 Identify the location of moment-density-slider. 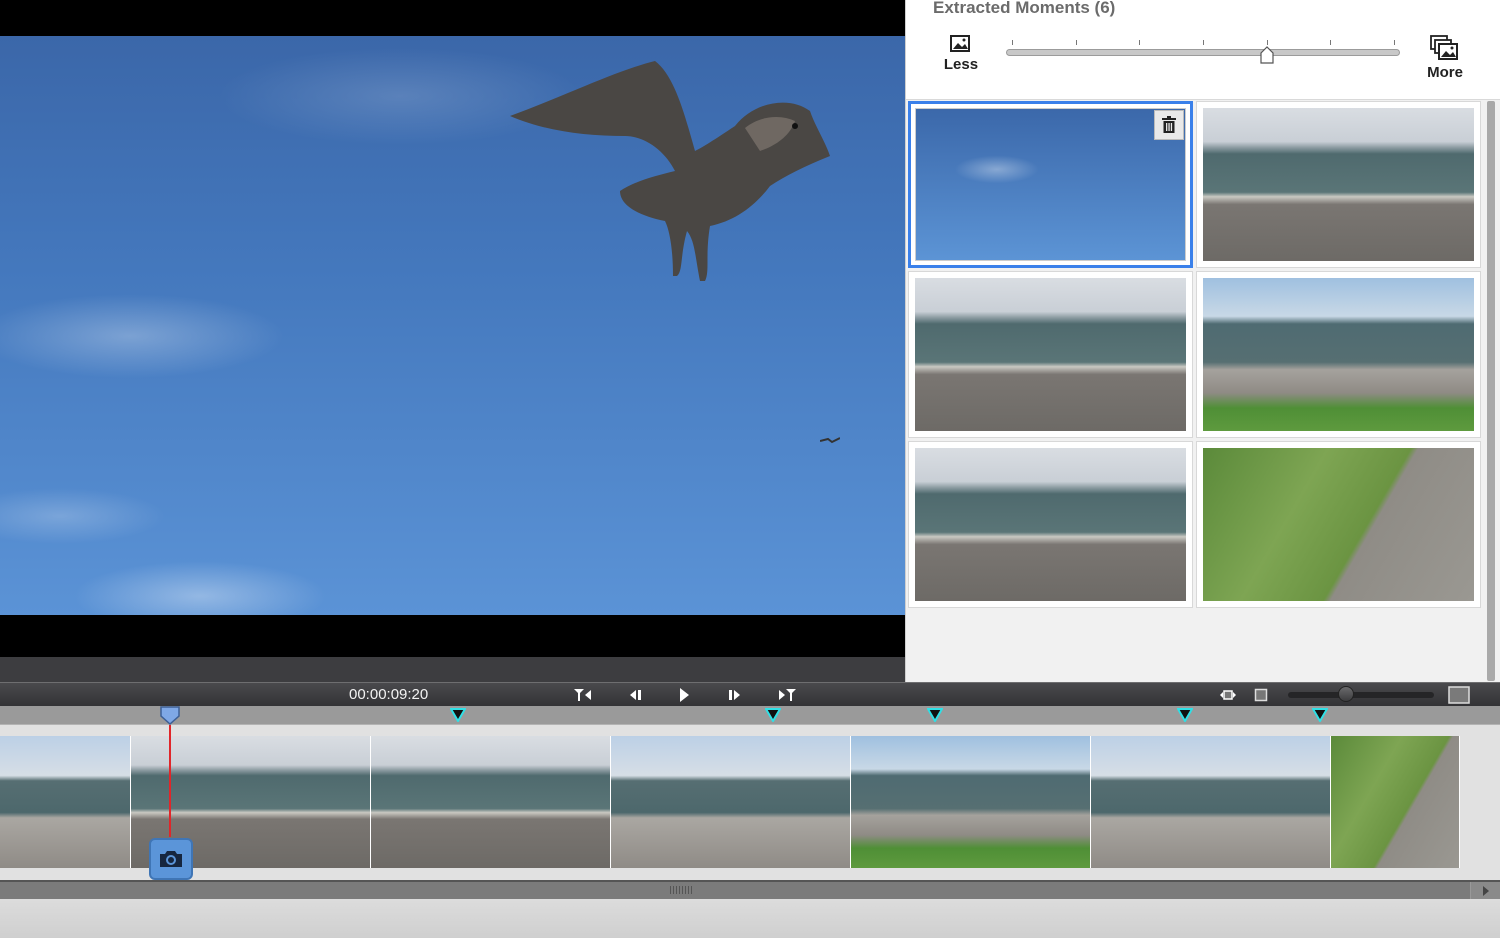
(1203, 53).